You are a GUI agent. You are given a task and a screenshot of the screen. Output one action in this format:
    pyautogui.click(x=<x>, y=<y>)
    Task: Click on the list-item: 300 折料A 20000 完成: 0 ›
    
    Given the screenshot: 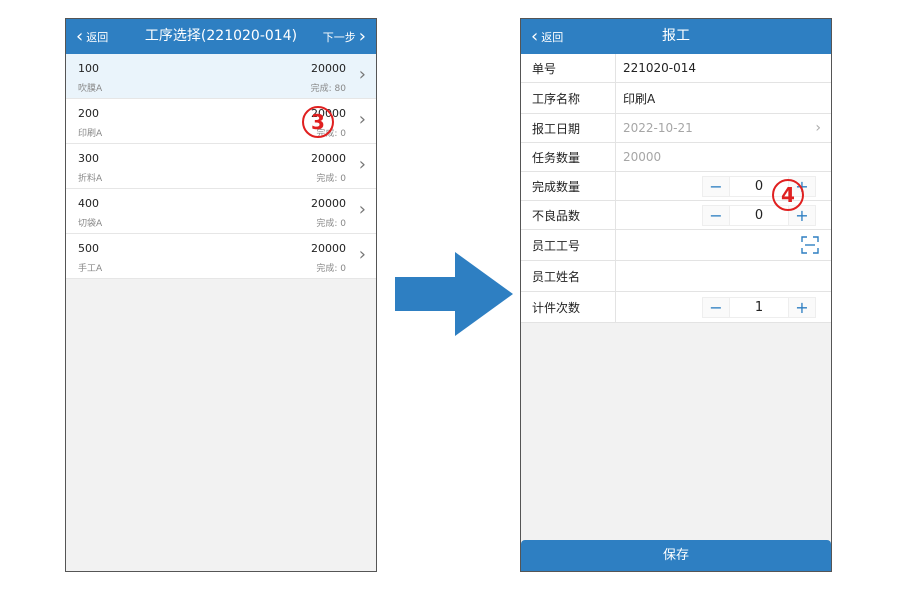 What is the action you would take?
    pyautogui.click(x=221, y=166)
    